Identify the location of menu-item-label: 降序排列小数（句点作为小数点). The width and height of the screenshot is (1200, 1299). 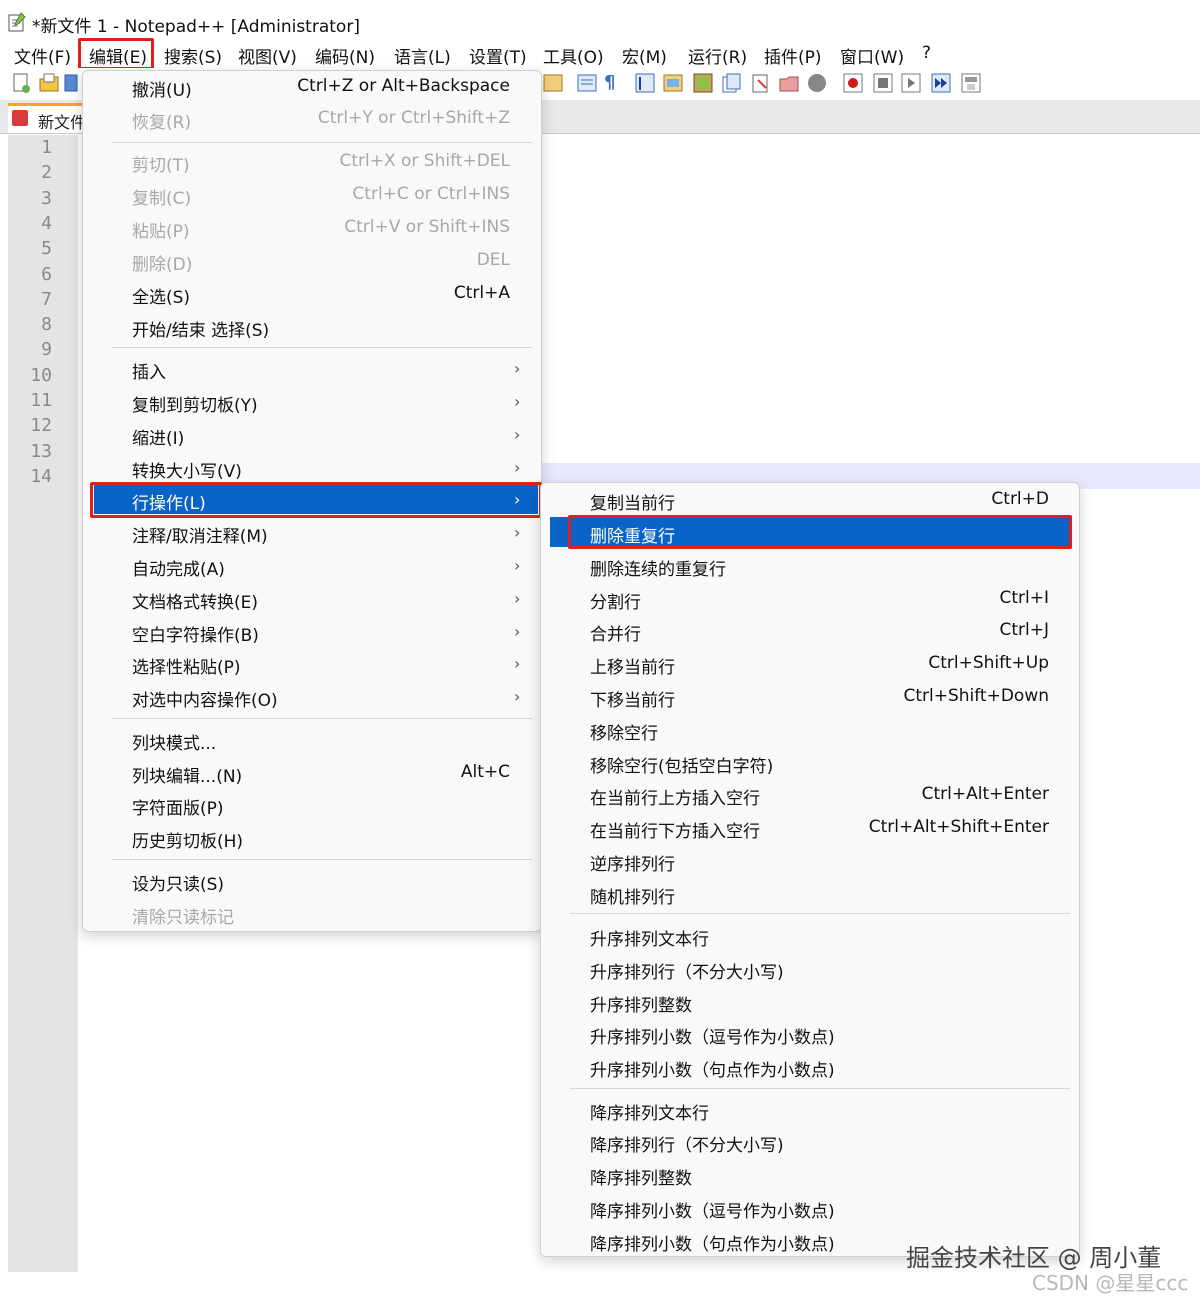
(712, 1245).